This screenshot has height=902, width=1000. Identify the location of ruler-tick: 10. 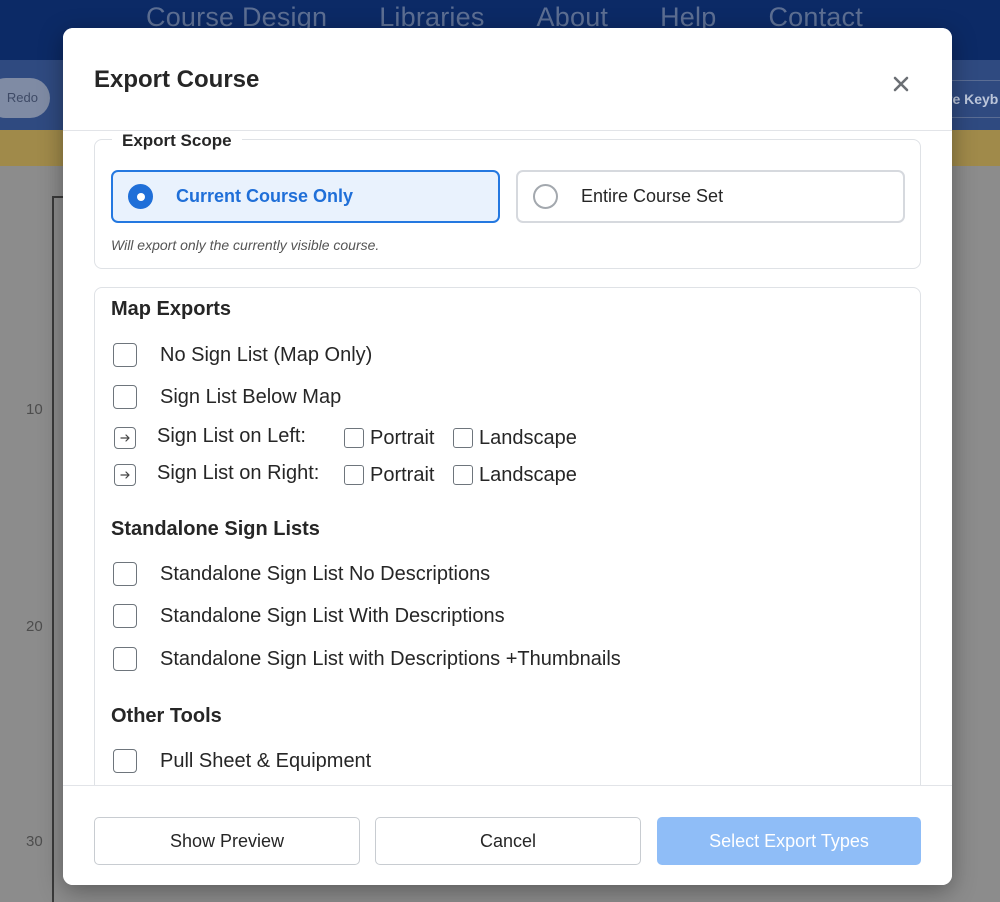
(34, 409).